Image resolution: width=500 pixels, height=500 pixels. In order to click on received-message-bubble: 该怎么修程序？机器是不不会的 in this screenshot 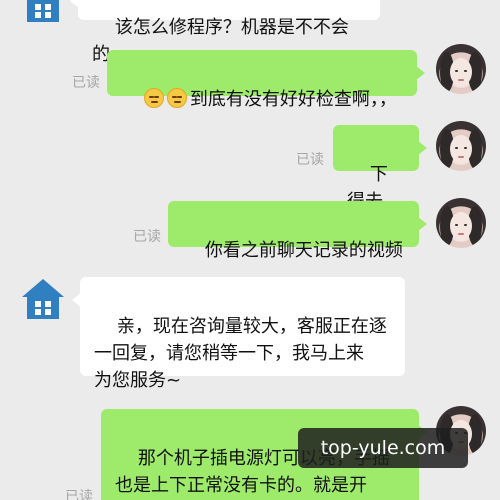, I will do `click(225, 32)`.